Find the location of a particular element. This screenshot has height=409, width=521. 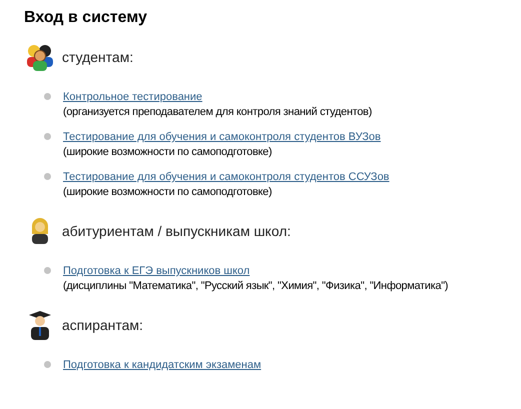

page-title: Вход в систему is located at coordinates (86, 18).